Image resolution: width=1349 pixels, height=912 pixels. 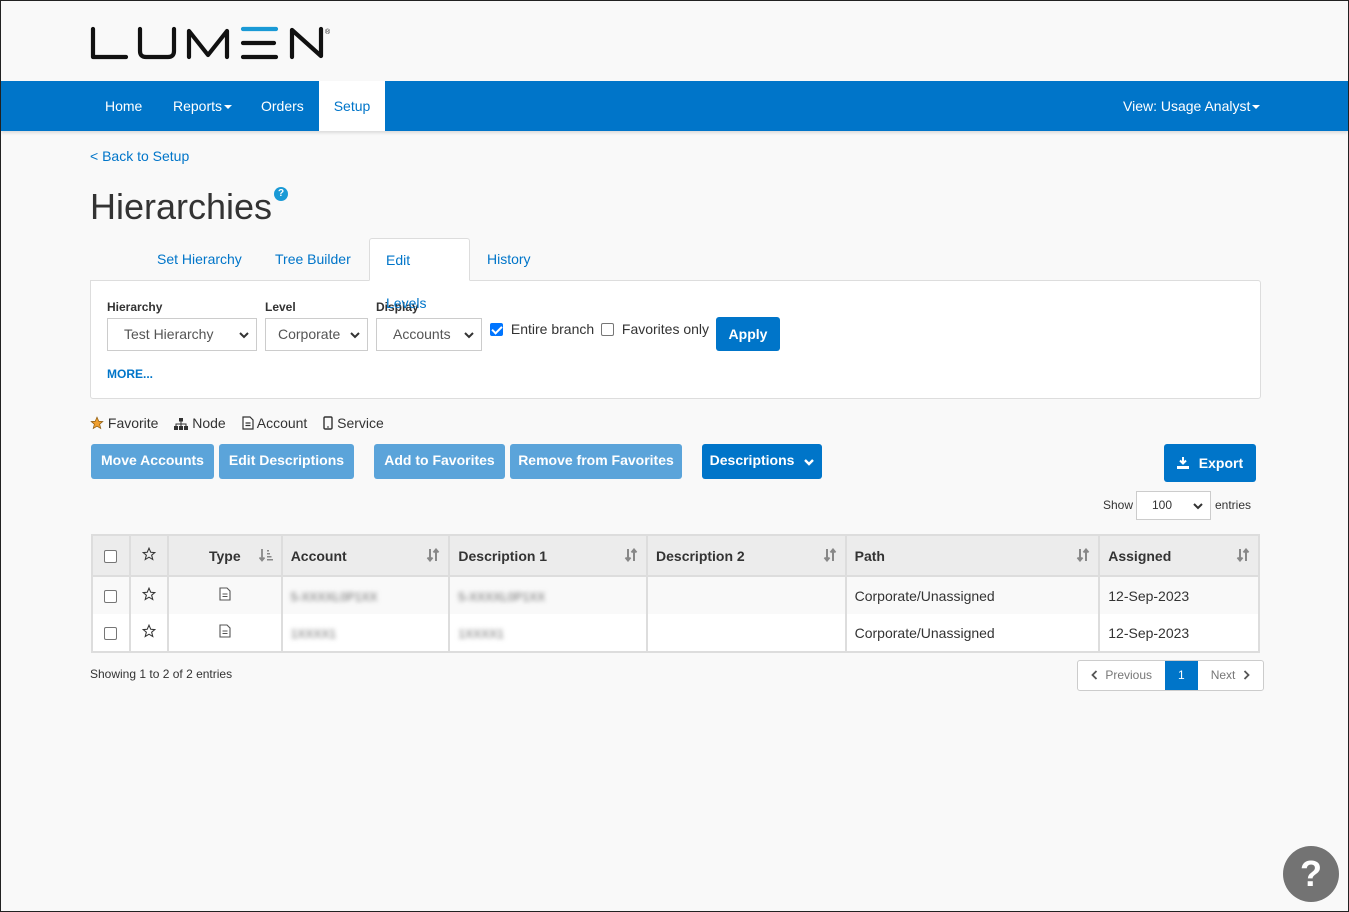 I want to click on page-1-button: 1, so click(x=1181, y=675).